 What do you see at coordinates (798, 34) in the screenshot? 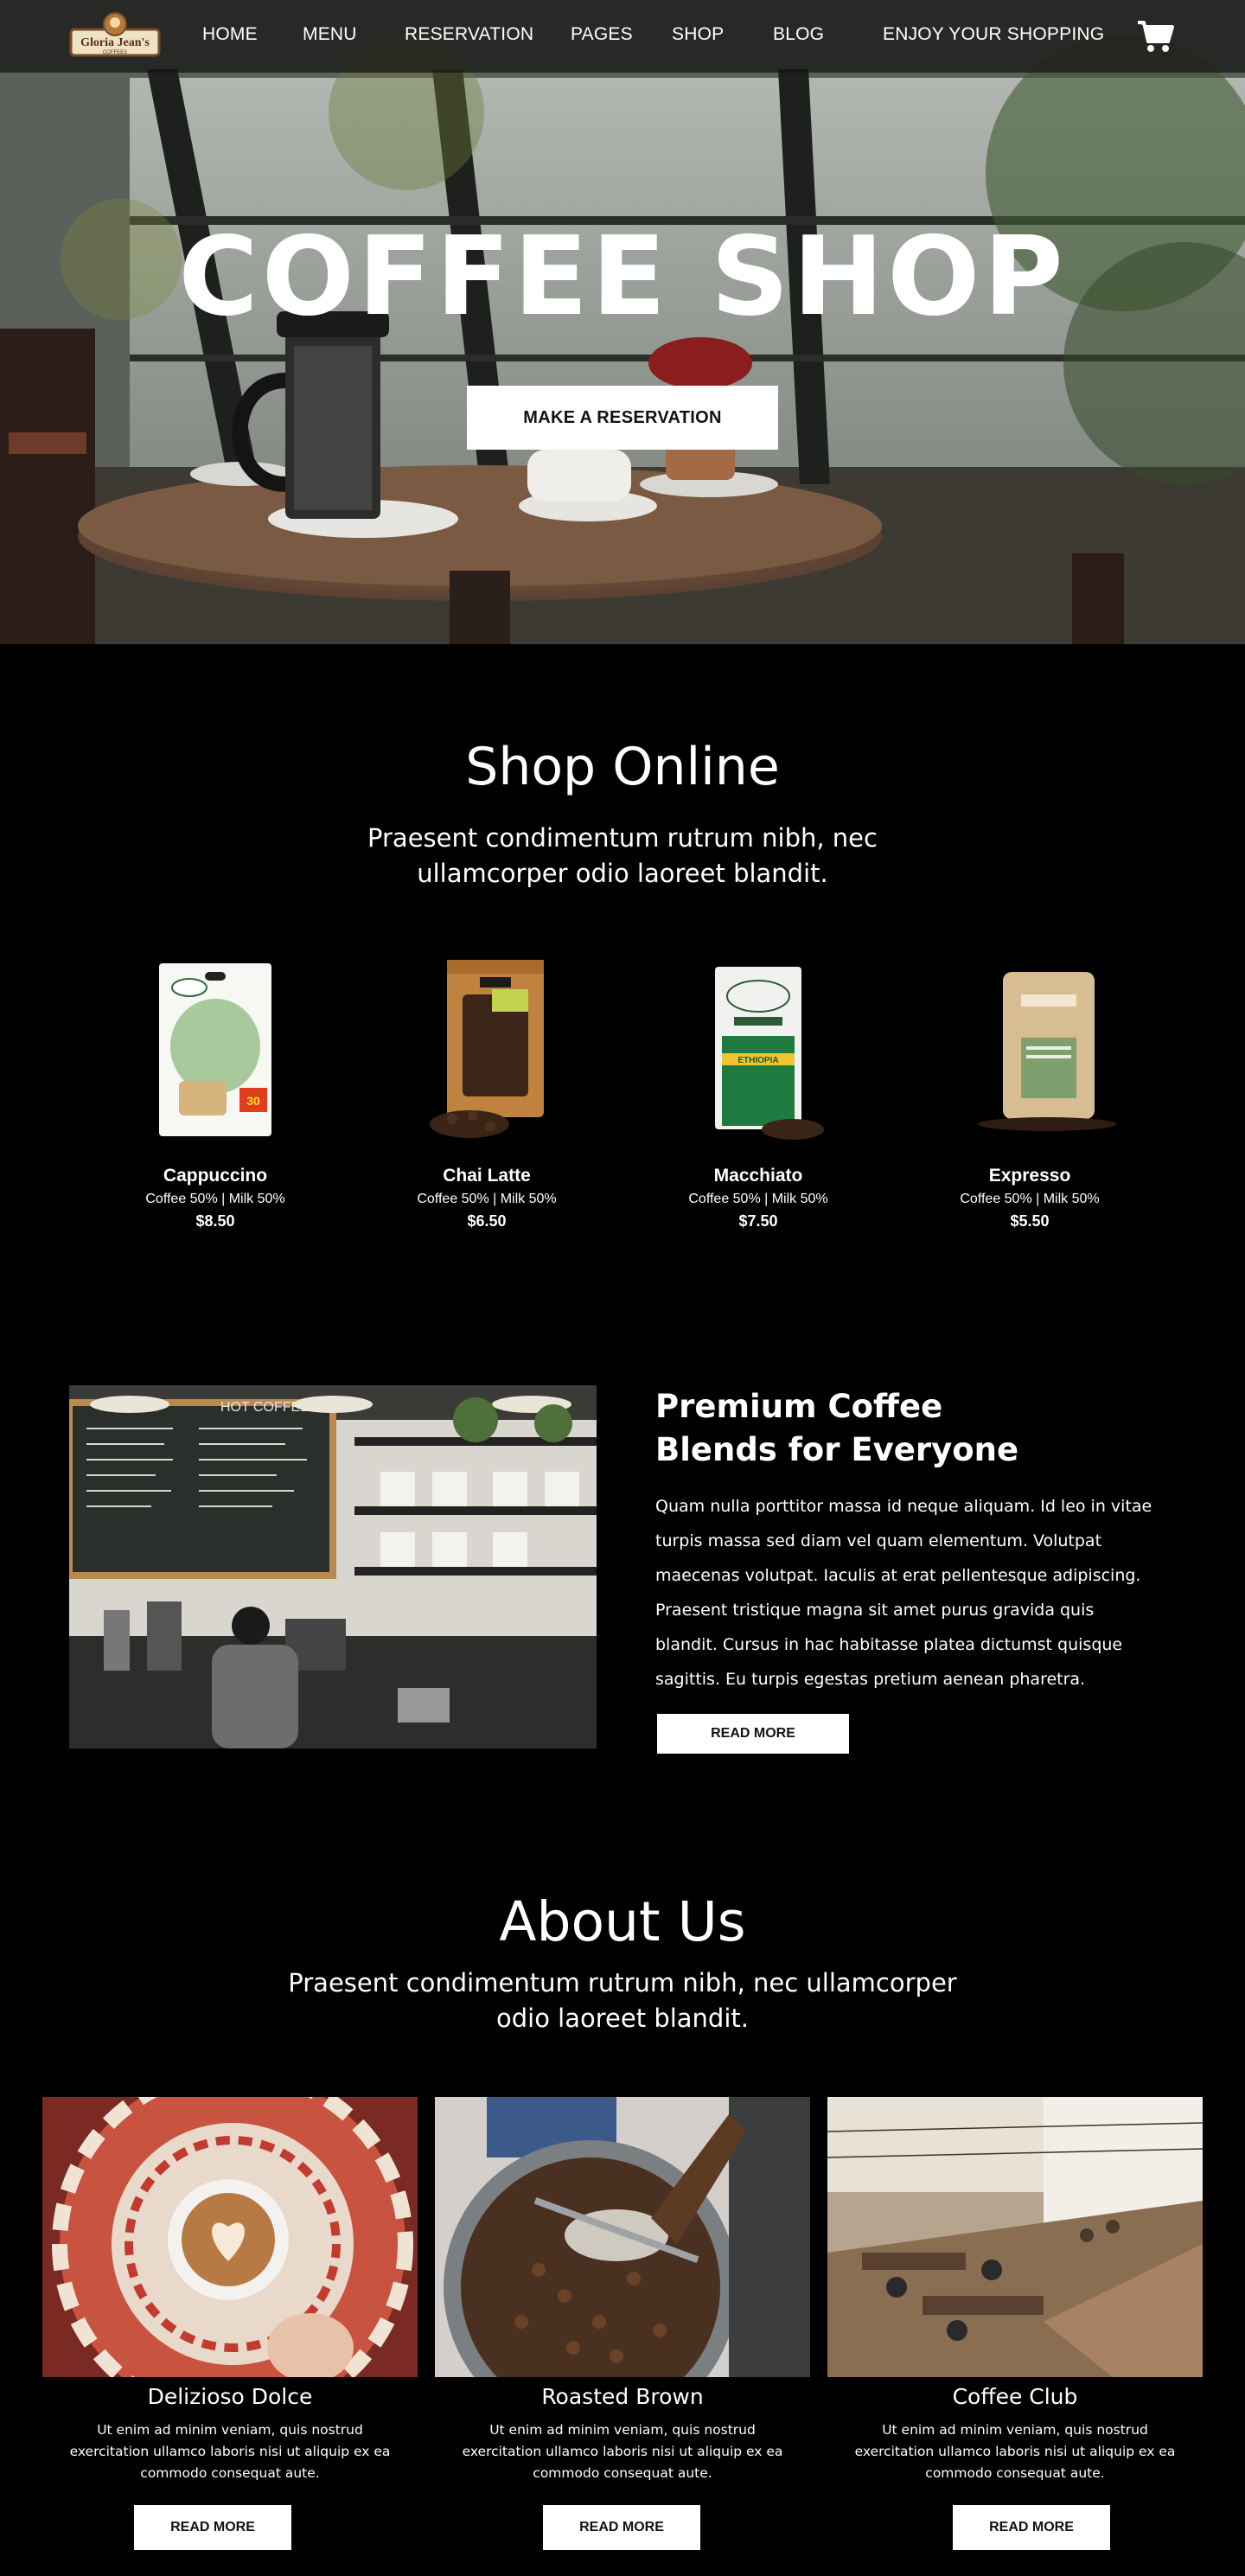
I see `nav-item-blog: BLOG` at bounding box center [798, 34].